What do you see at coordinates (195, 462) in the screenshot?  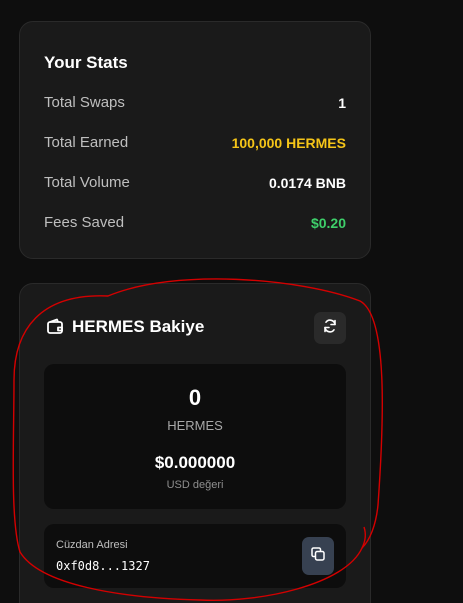 I see `balance-usd-value: $0.000000` at bounding box center [195, 462].